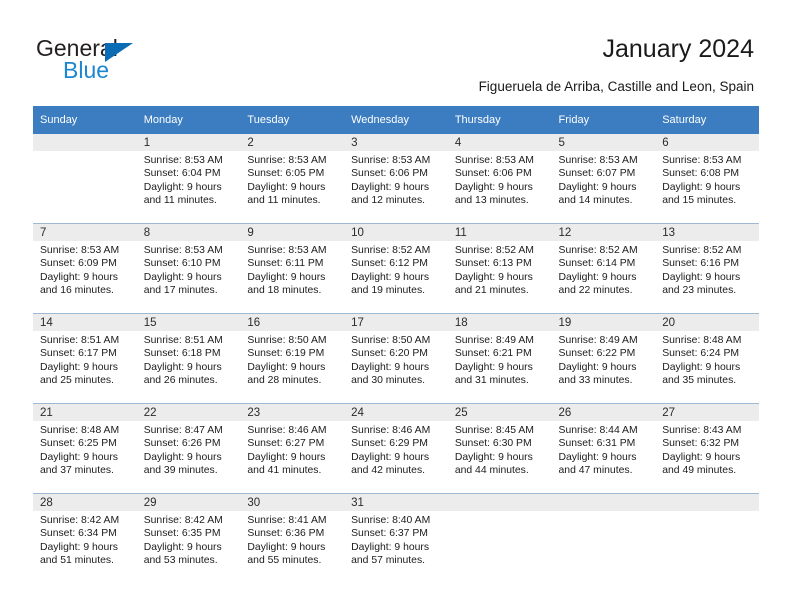 This screenshot has width=792, height=612. Describe the element at coordinates (701, 444) in the screenshot. I see `sunset-time: Sunset: 6:32 PM` at that location.